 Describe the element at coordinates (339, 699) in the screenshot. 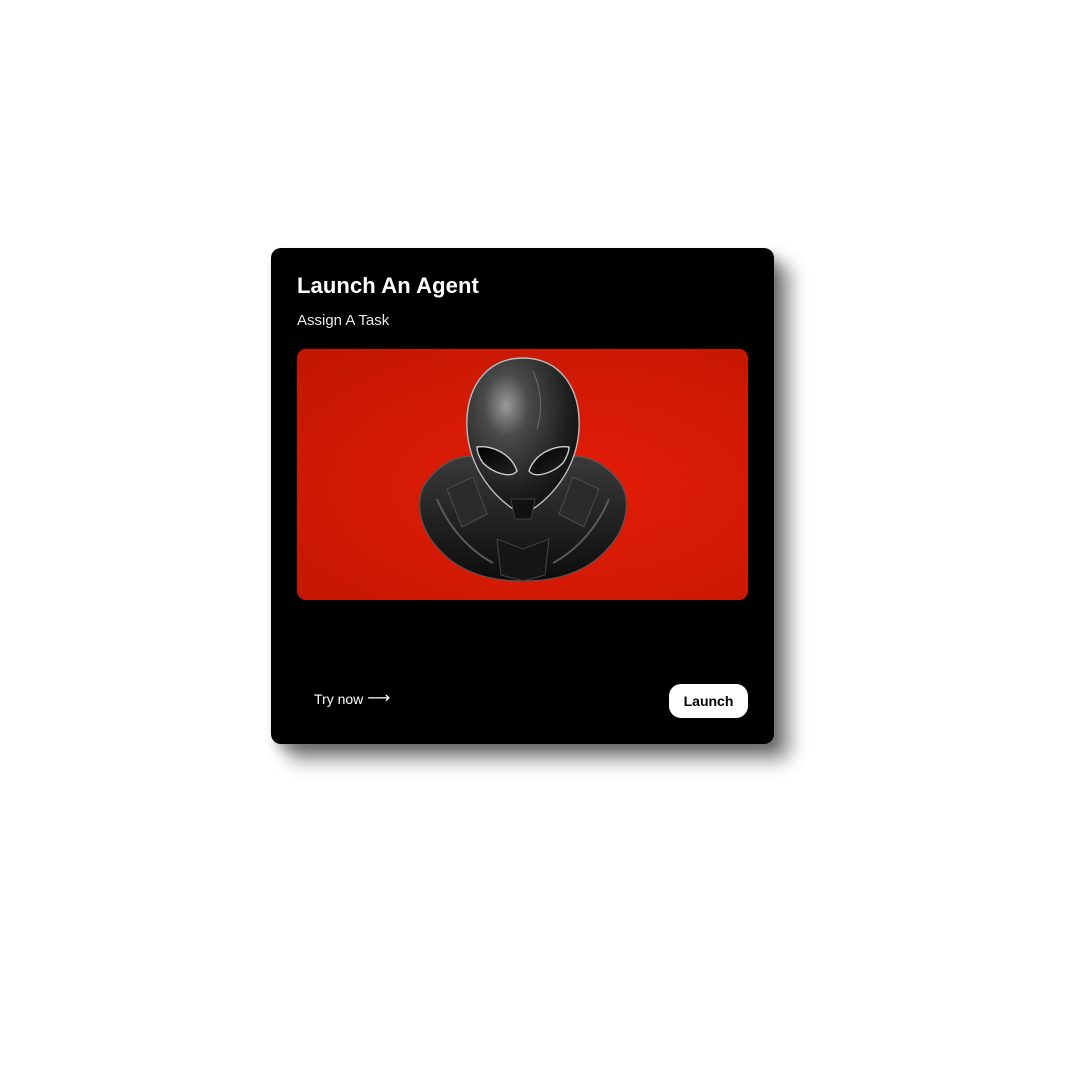

I see `try-now-label: Try now` at that location.